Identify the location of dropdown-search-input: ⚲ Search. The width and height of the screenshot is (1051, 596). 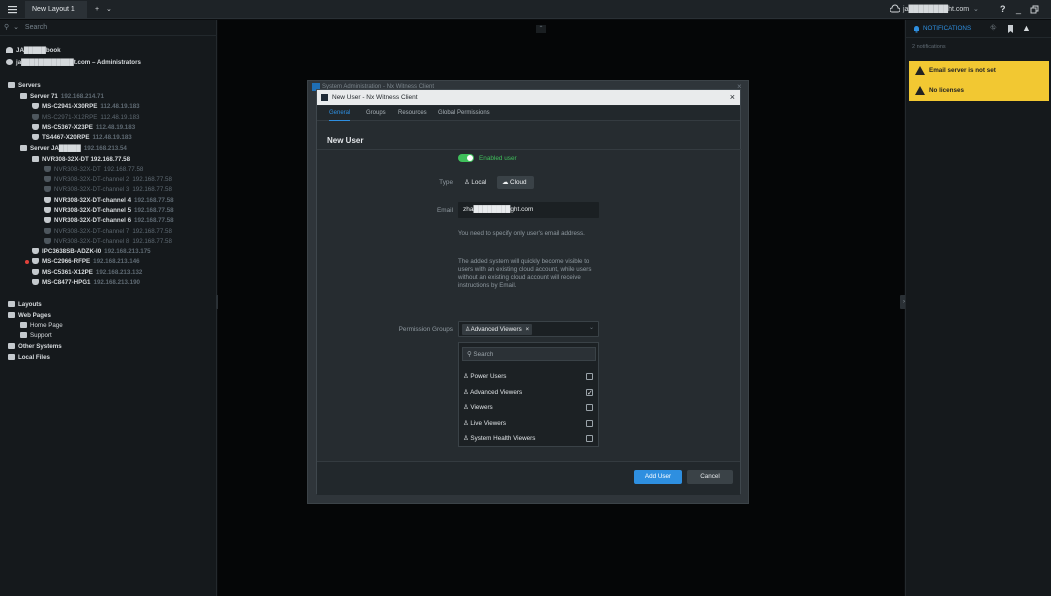
(529, 354).